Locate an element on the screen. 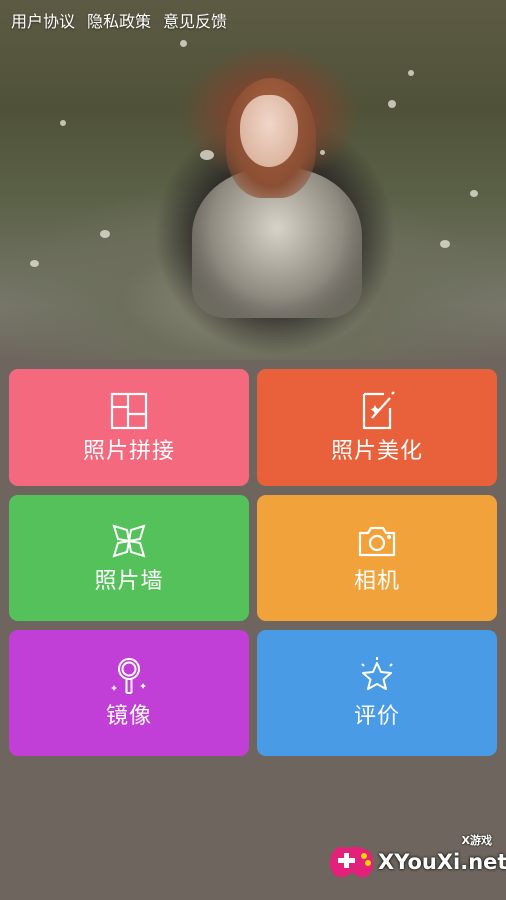 This screenshot has width=506, height=900. beautify-tile: 照片美化 is located at coordinates (377, 427).